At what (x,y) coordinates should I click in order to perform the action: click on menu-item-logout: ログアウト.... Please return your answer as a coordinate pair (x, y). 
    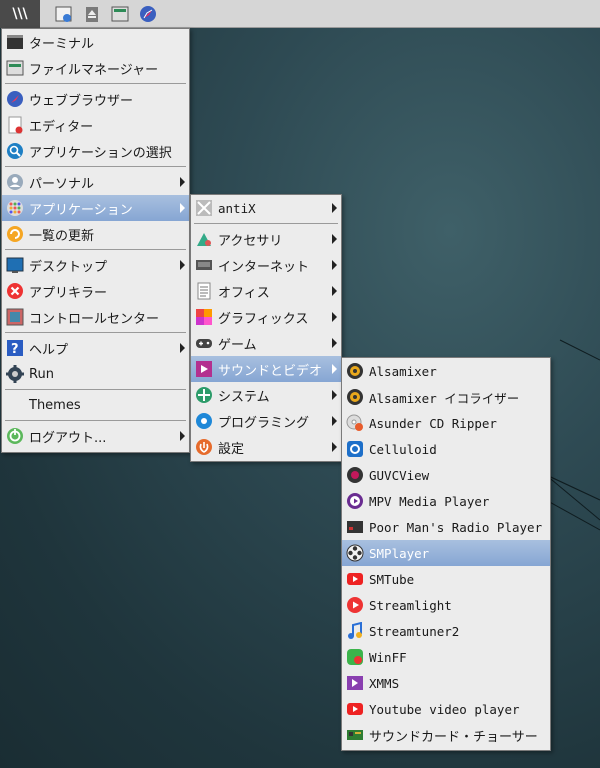
    Looking at the image, I should click on (95, 436).